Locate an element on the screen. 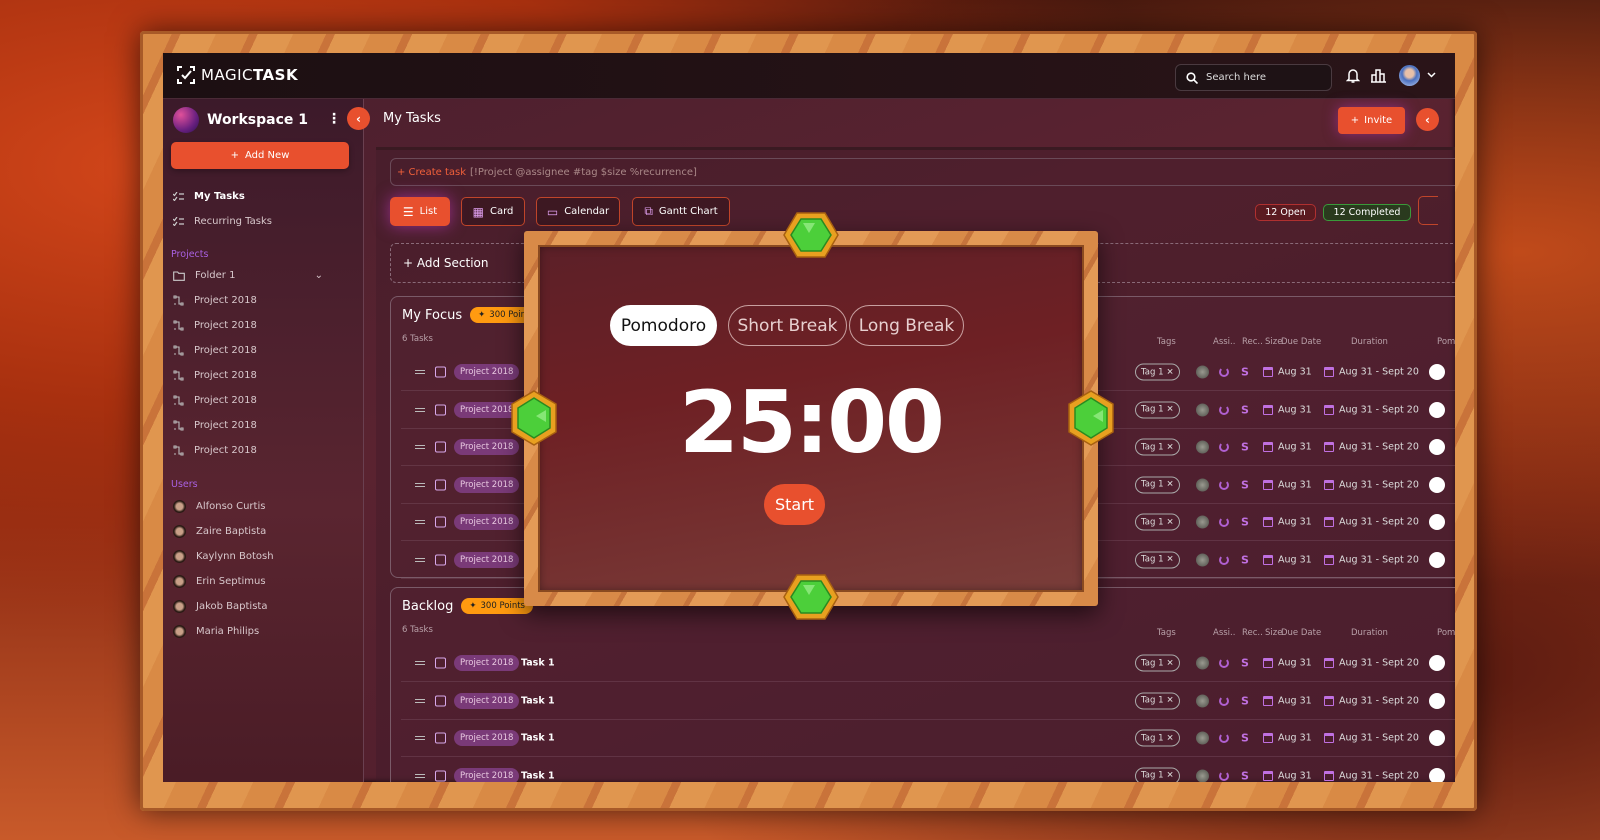 The height and width of the screenshot is (840, 1600). view-calendar-button: ▭ Calendar is located at coordinates (578, 211).